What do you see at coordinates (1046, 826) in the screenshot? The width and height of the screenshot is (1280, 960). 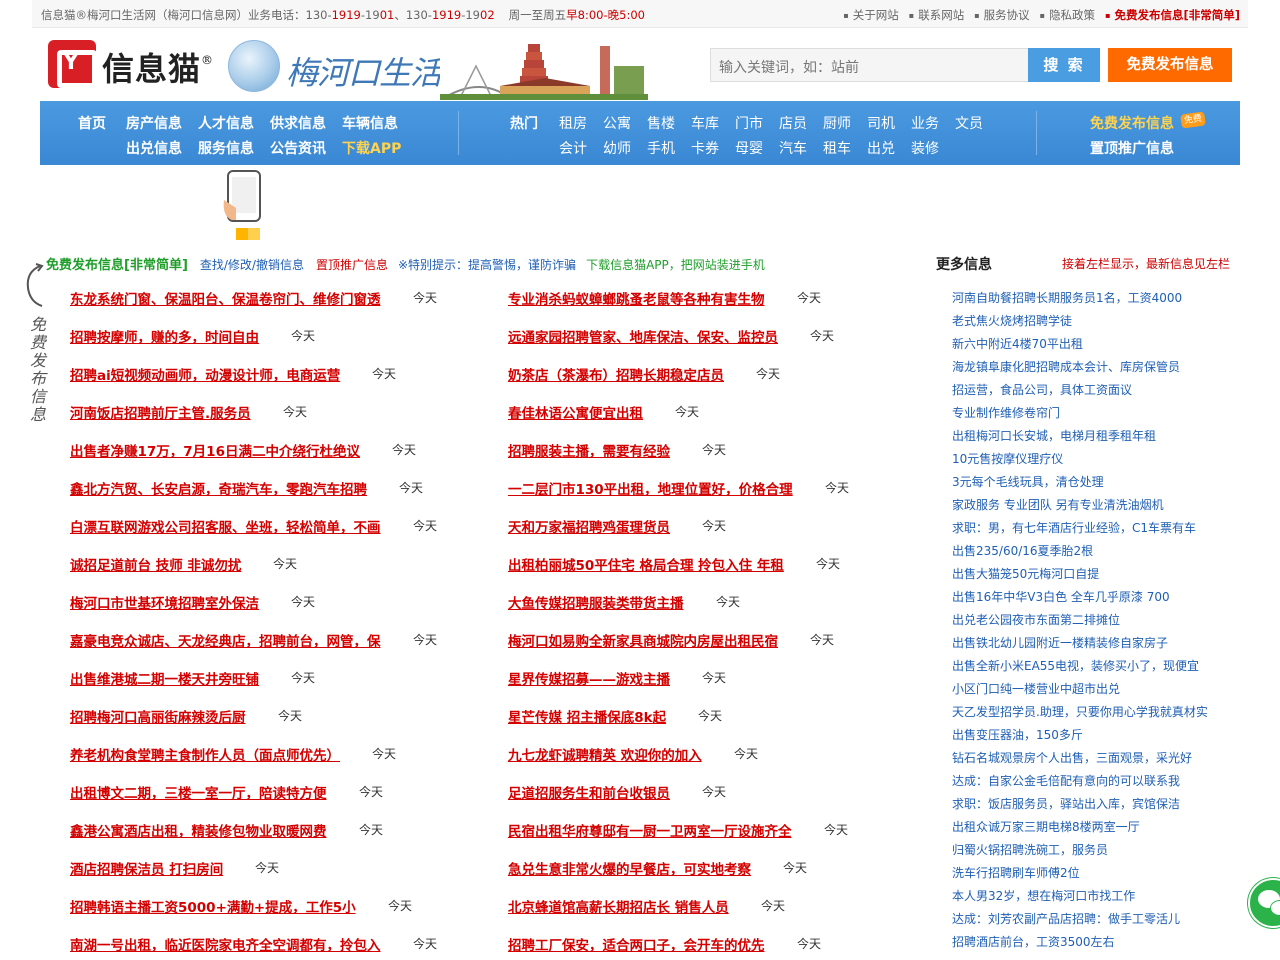 I see `more-info-item: 出租众诚万家三期电梯8楼两室一厅` at bounding box center [1046, 826].